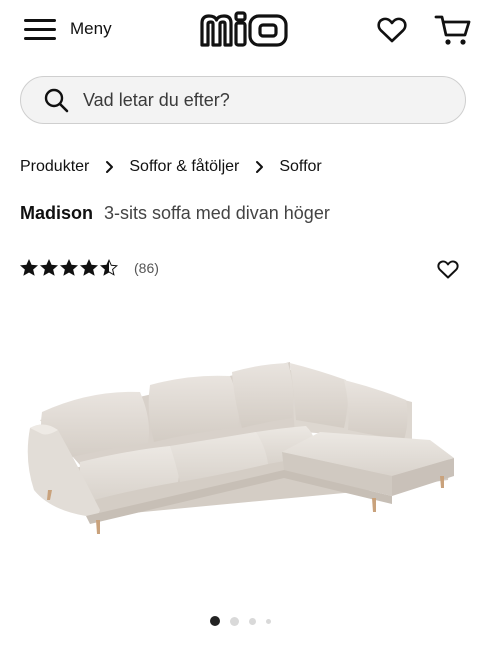 The height and width of the screenshot is (663, 480). What do you see at coordinates (146, 268) in the screenshot?
I see `review-count: (86)` at bounding box center [146, 268].